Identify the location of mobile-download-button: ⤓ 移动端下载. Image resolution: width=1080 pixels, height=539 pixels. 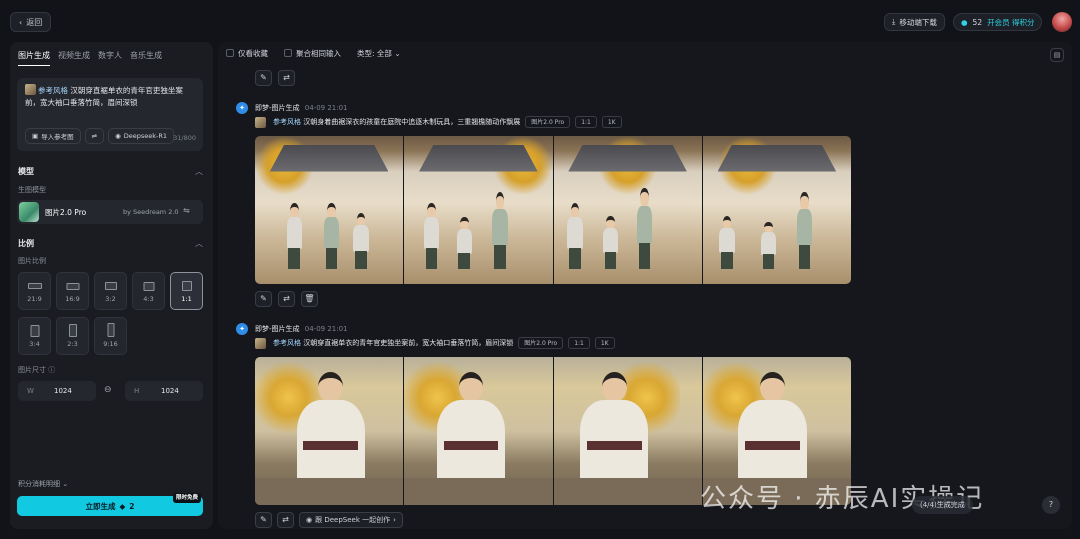
(914, 22).